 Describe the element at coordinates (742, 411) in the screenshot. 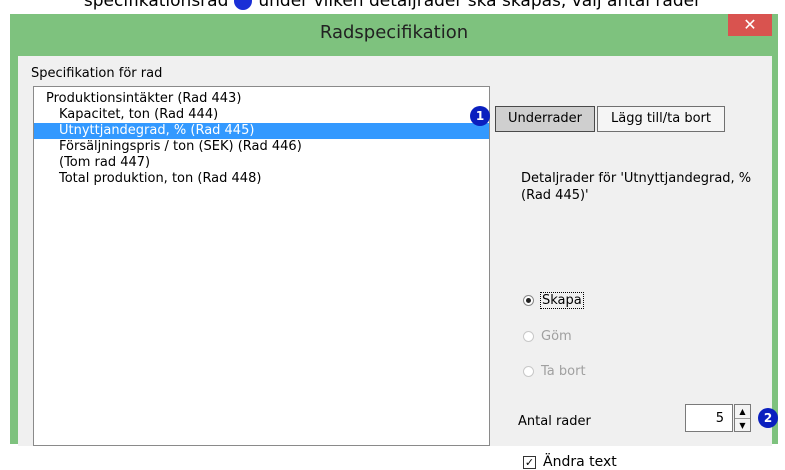

I see `spin-up-icon: ▲` at that location.